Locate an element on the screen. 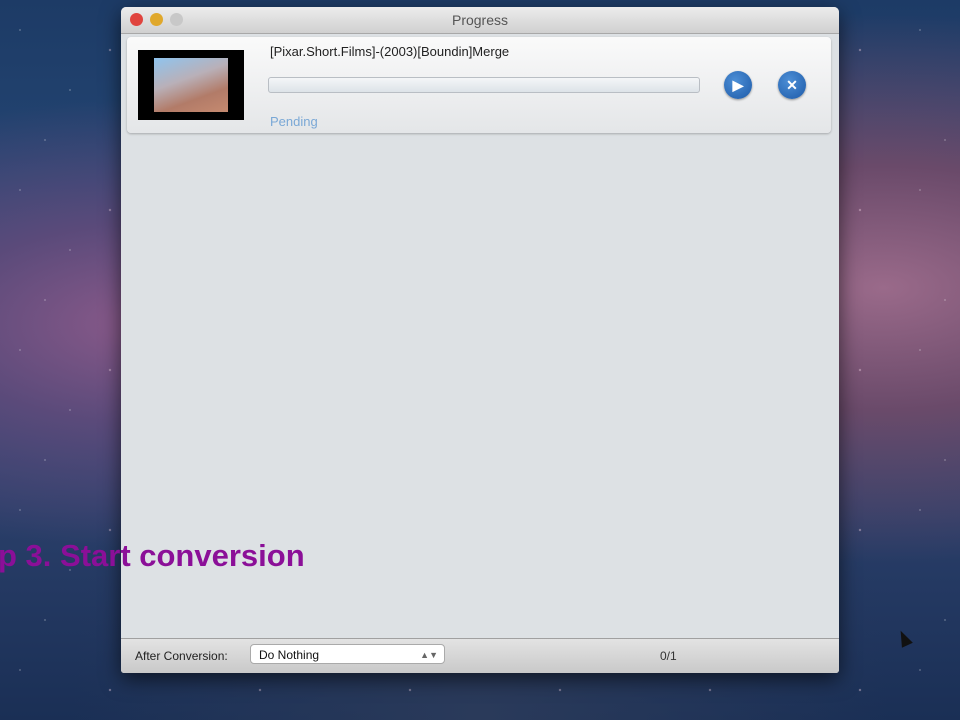 This screenshot has width=960, height=720. video-thumbnail is located at coordinates (191, 85).